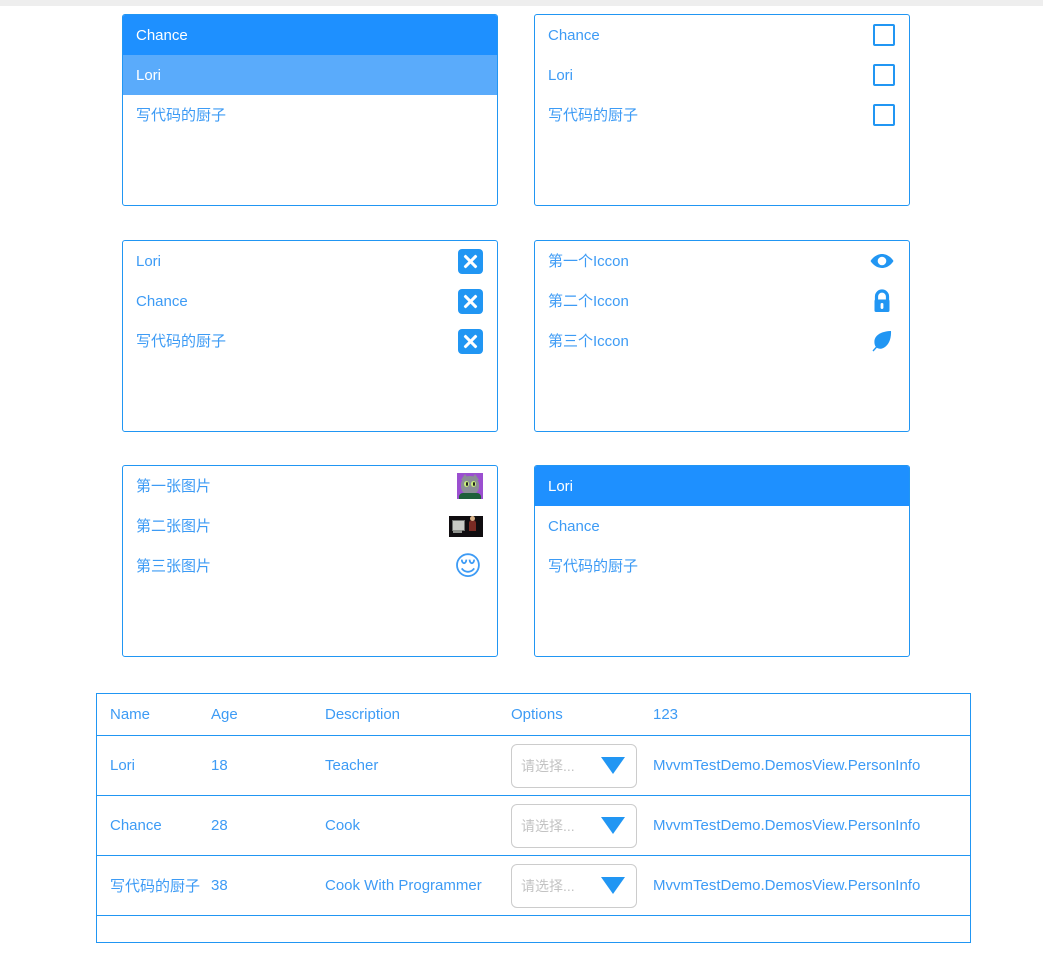  Describe the element at coordinates (582, 714) in the screenshot. I see `column-header-options: Options` at that location.